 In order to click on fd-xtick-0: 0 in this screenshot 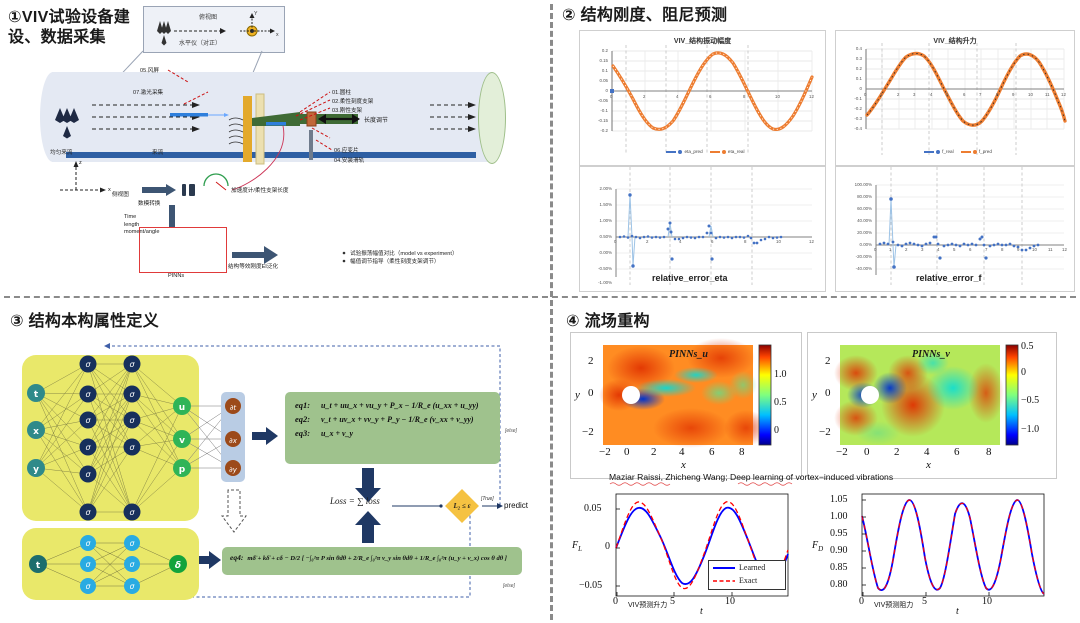, I will do `click(861, 601)`.